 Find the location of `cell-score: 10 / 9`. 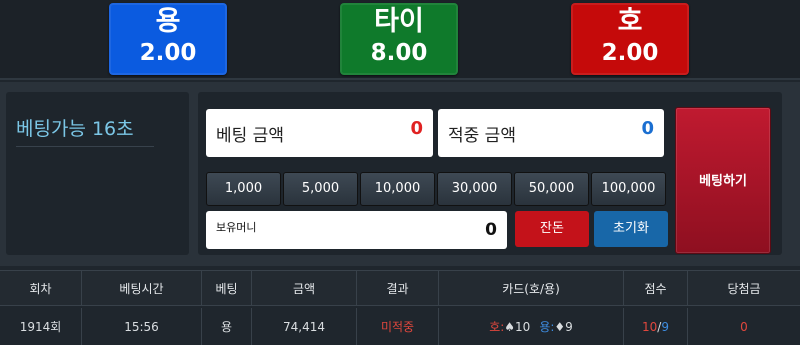

cell-score: 10 / 9 is located at coordinates (656, 326).